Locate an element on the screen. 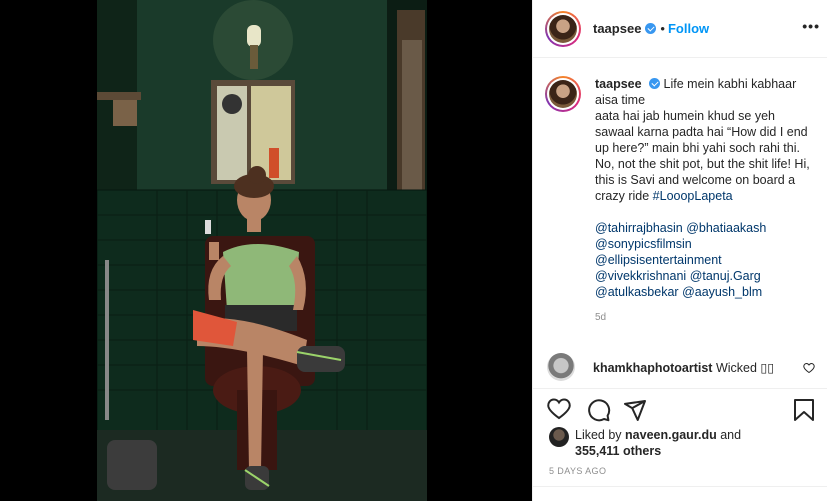 The image size is (827, 501). caption-username: taapsee is located at coordinates (618, 84).